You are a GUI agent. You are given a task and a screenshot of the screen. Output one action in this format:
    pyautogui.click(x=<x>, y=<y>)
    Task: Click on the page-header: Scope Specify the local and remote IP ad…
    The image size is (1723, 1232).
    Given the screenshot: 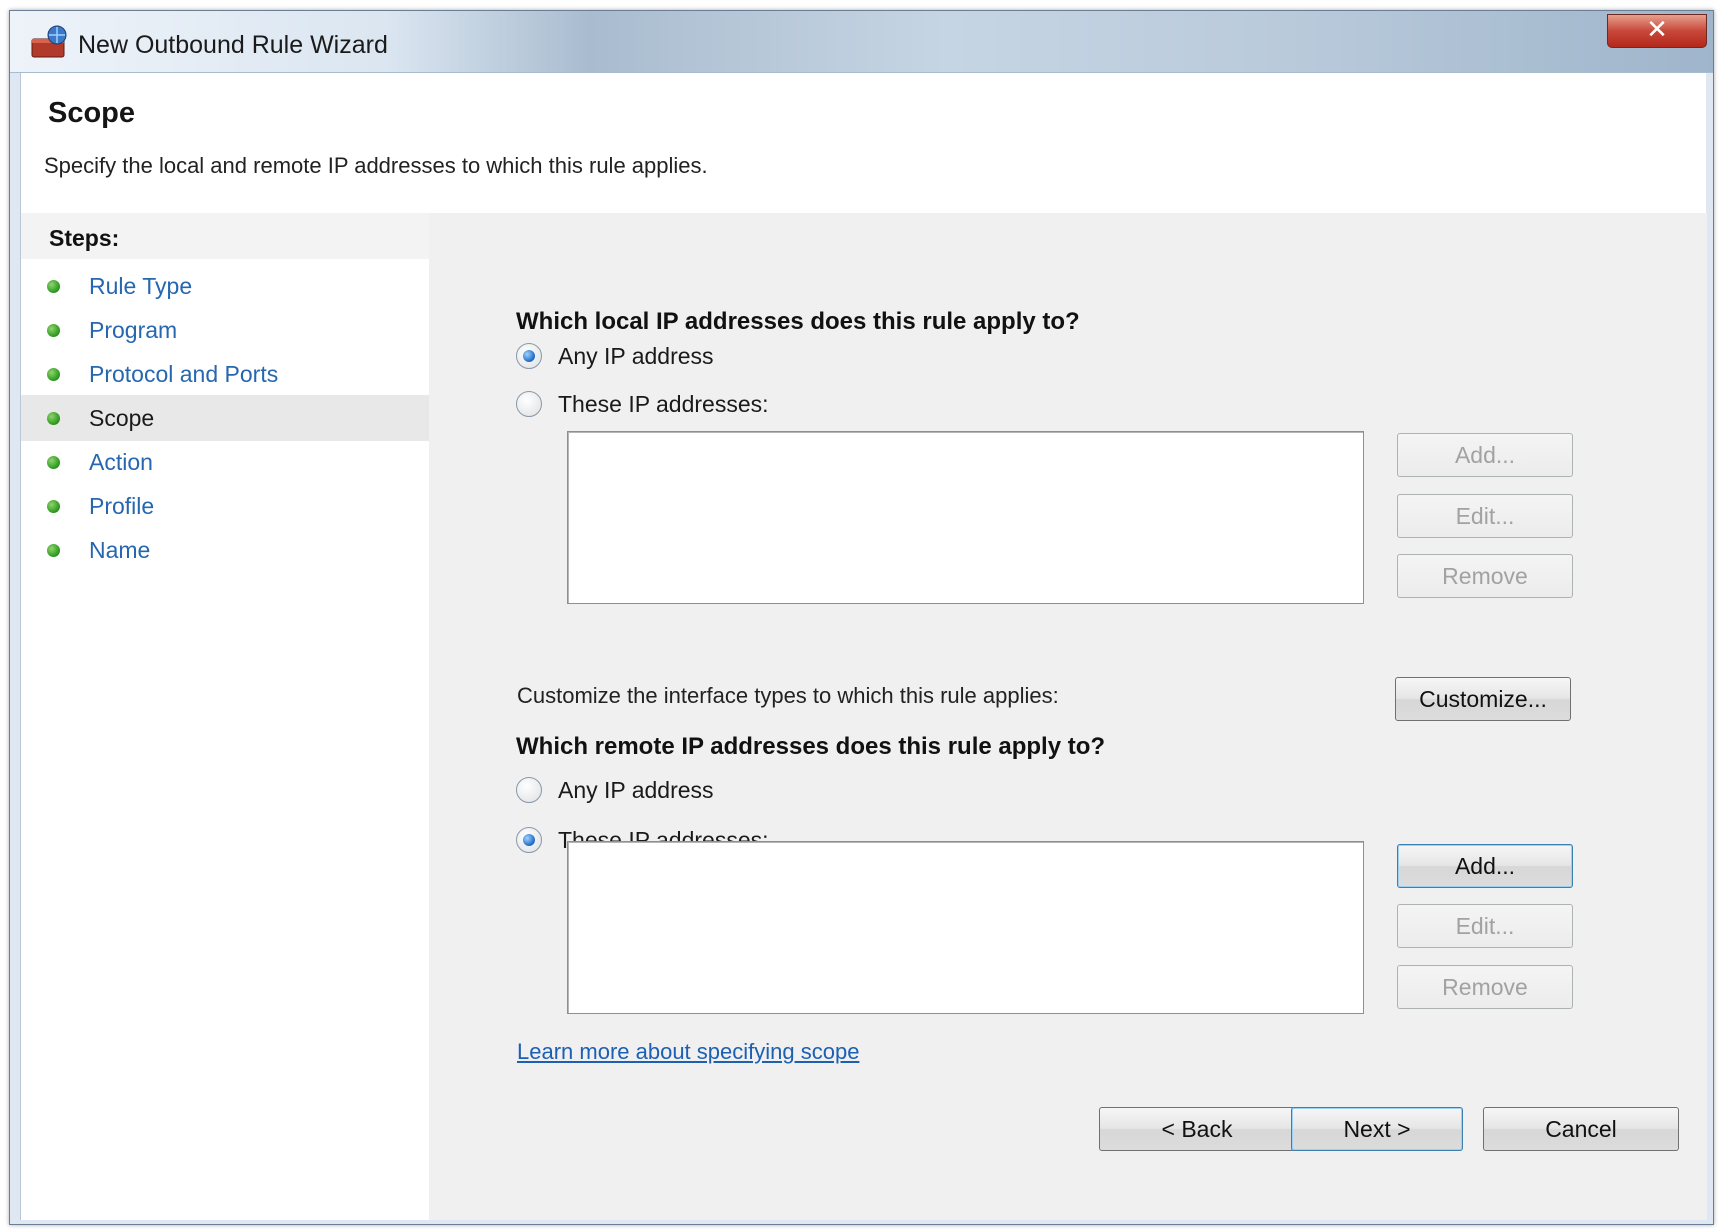 What is the action you would take?
    pyautogui.click(x=863, y=143)
    